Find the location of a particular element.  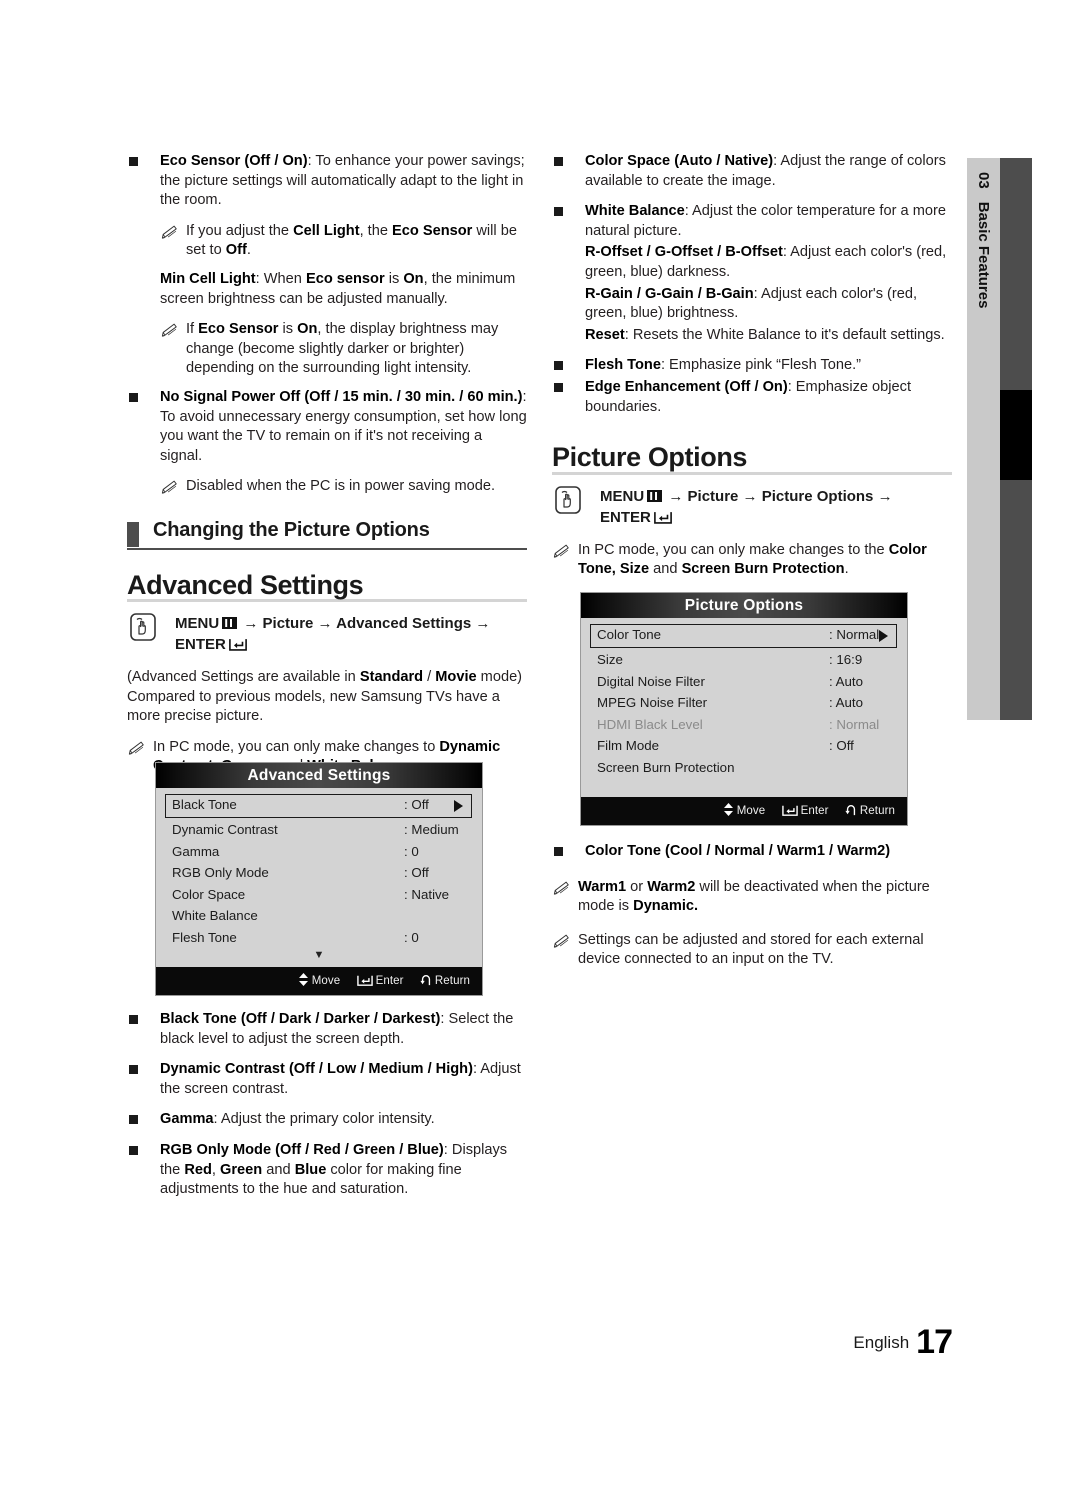

flesh-tone-desc: : Emphasize pink “Flesh Tone.” is located at coordinates (761, 365).